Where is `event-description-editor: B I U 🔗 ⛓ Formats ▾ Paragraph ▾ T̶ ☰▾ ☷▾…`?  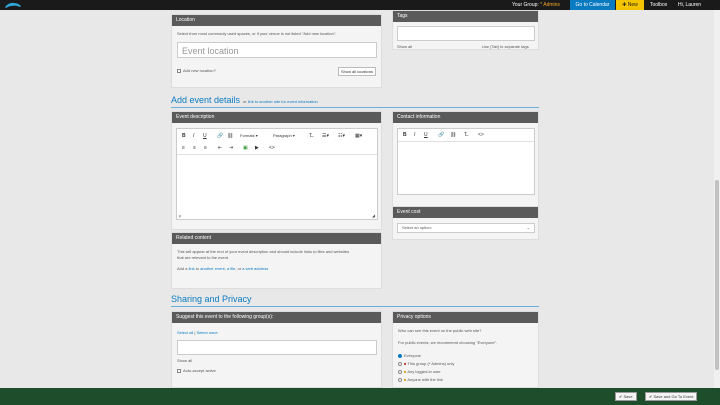 event-description-editor: B I U 🔗 ⛓ Formats ▾ Paragraph ▾ T̶ ☰▾ ☷▾… is located at coordinates (277, 174).